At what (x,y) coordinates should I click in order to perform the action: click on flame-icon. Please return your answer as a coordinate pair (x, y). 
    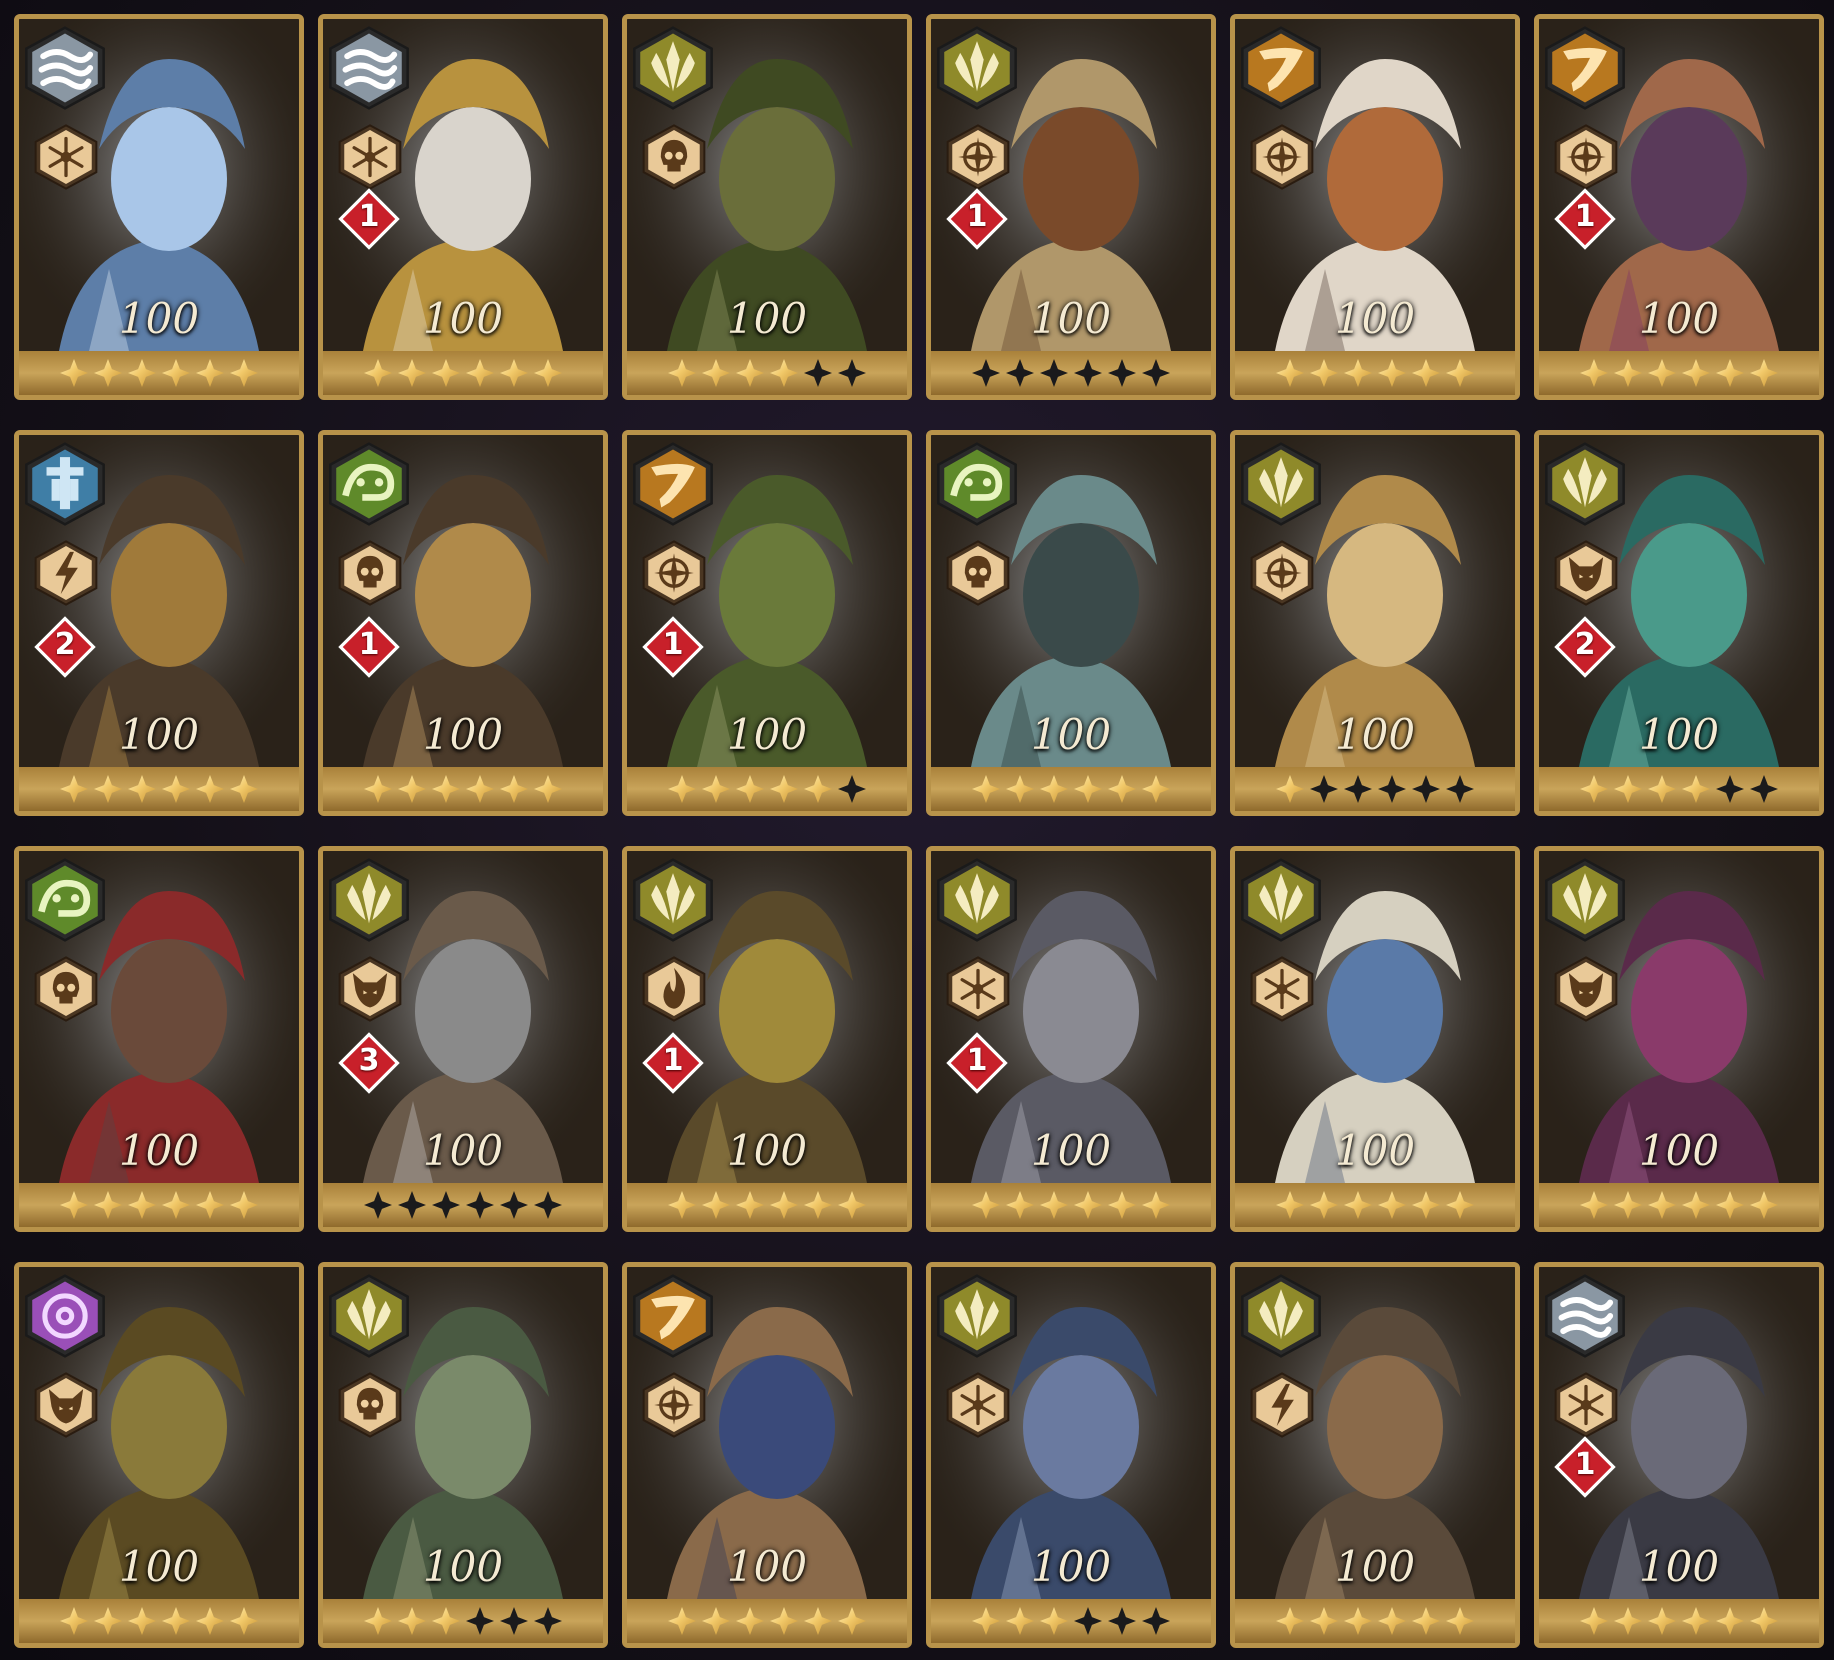
    Looking at the image, I should click on (674, 989).